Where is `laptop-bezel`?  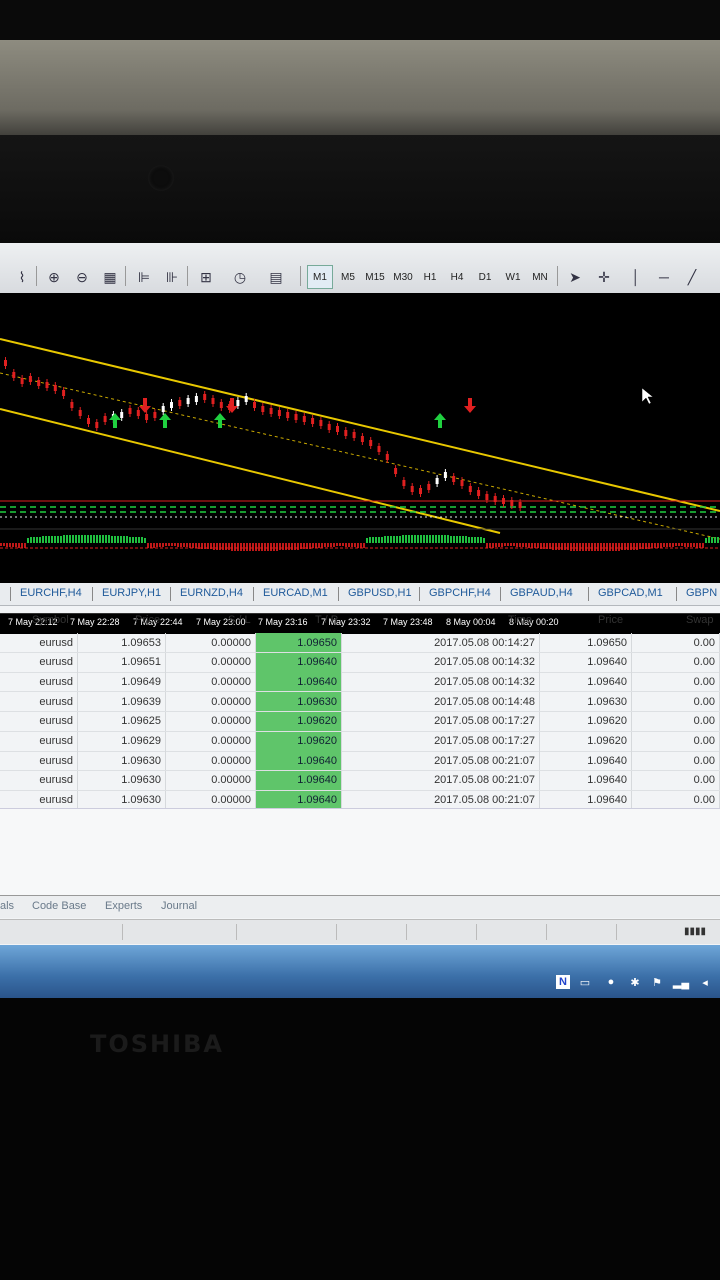 laptop-bezel is located at coordinates (360, 190).